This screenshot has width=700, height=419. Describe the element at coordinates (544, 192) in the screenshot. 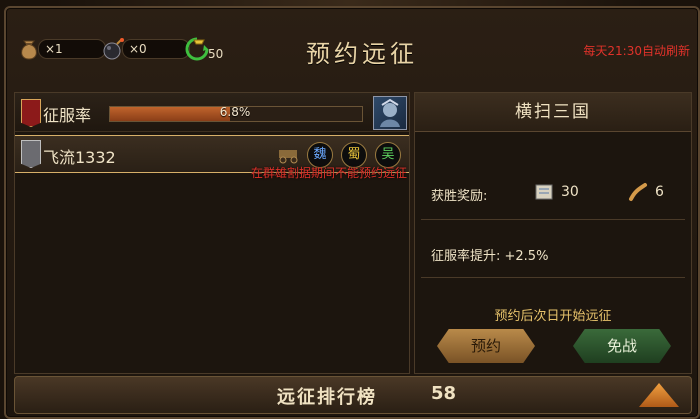

I see `scroll-icon` at that location.